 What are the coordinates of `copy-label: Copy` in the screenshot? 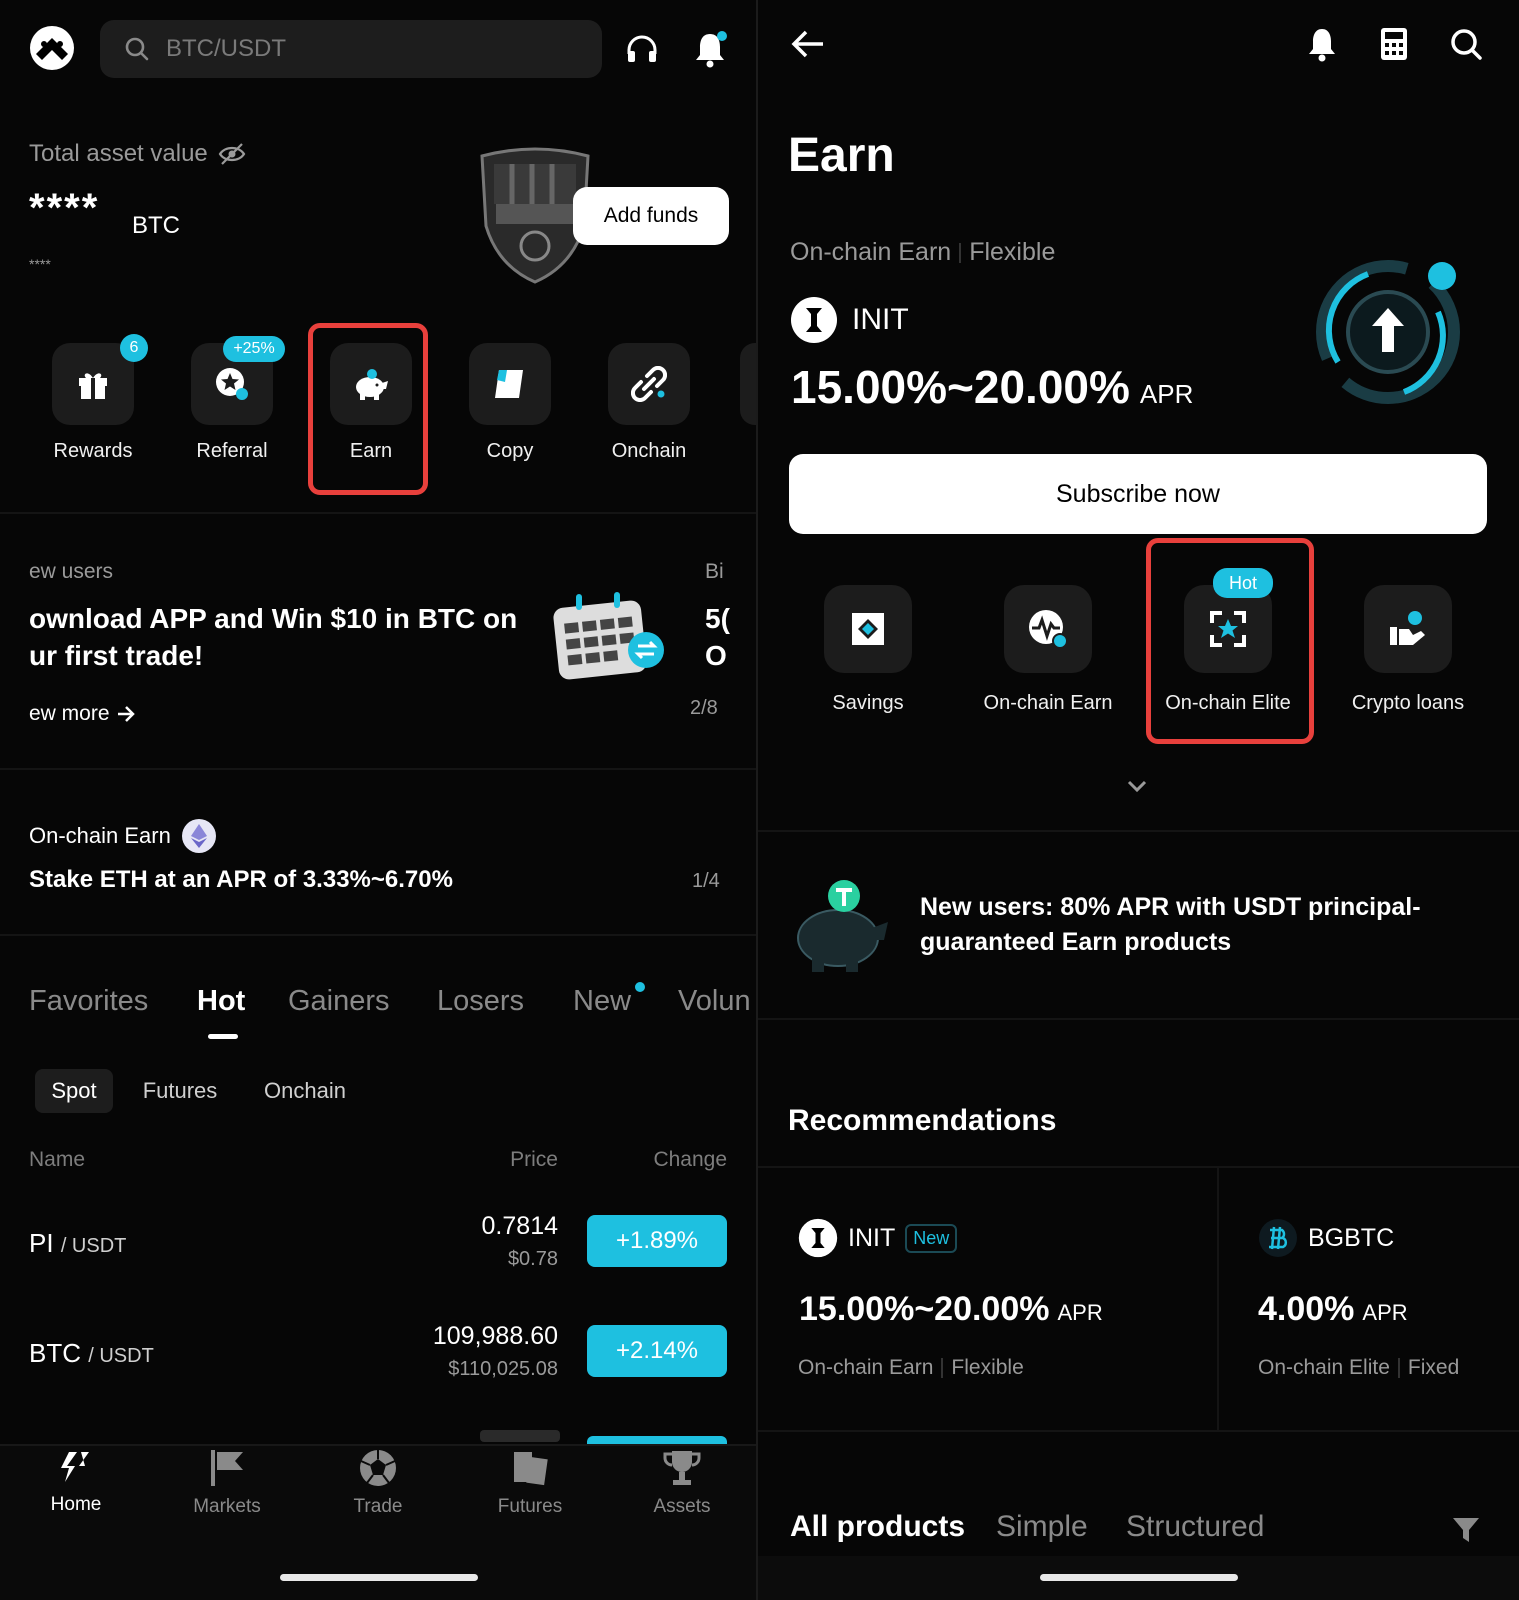 It's located at (510, 451).